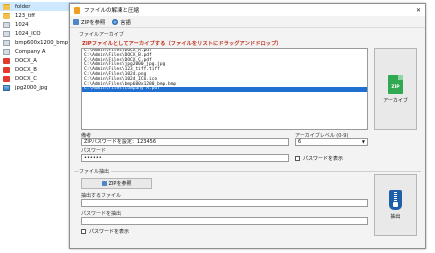 The image size is (435, 253). I want to click on list-item: C:\Admin\Files\Company A.pdf, so click(224, 90).